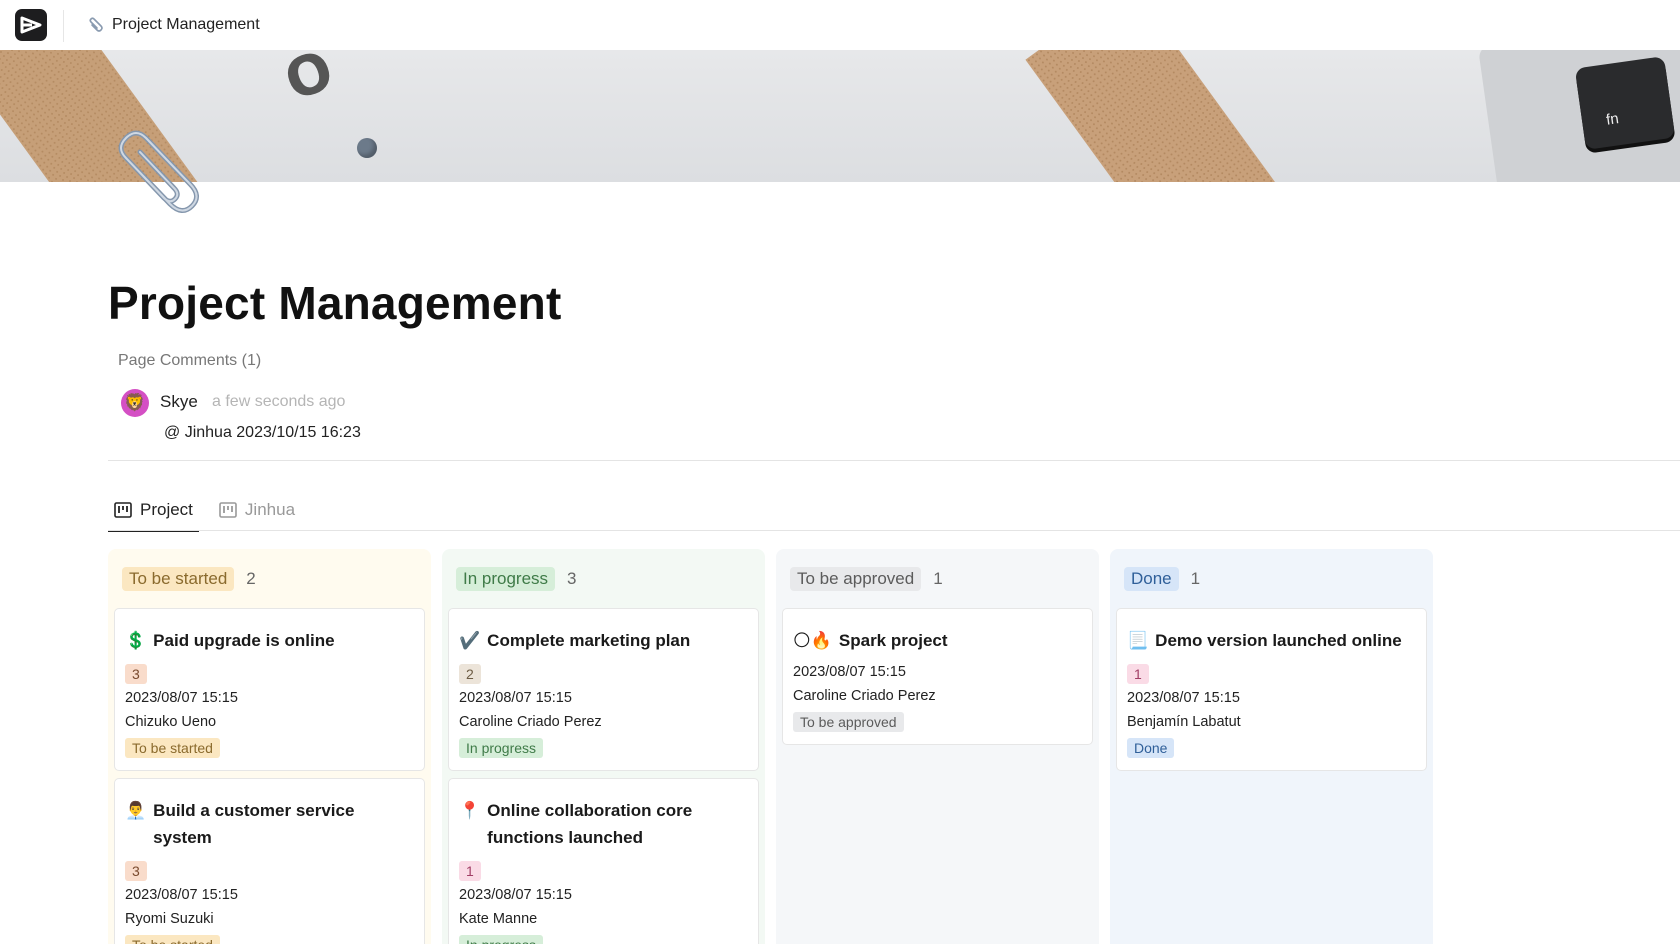 This screenshot has height=944, width=1680. What do you see at coordinates (812, 640) in the screenshot?
I see `moon-fire-icon: 🌕🔥` at bounding box center [812, 640].